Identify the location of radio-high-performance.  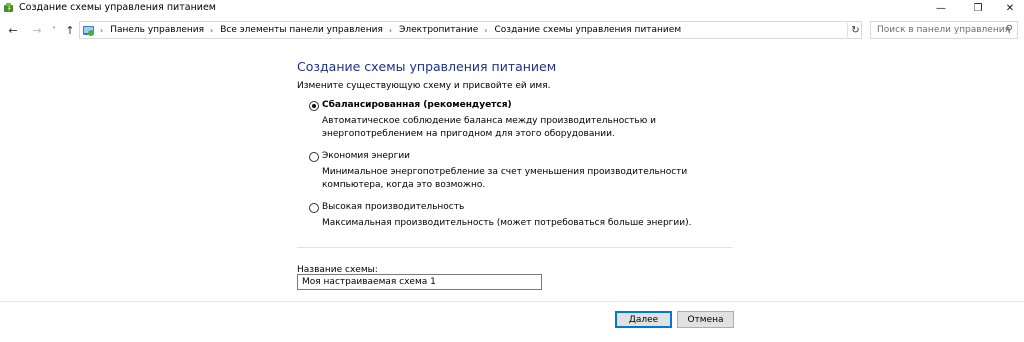
(314, 208).